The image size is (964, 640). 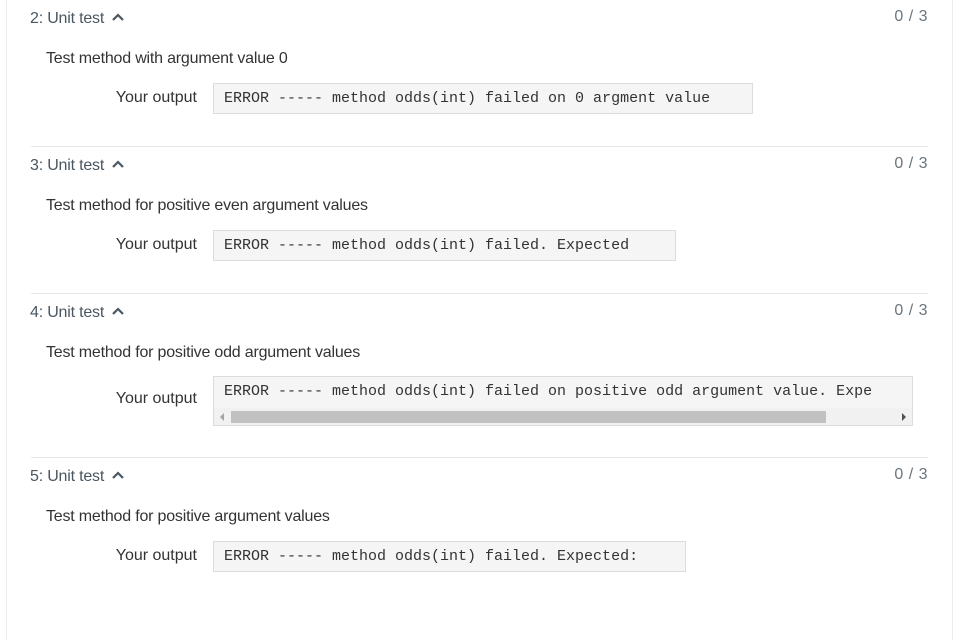 What do you see at coordinates (222, 417) in the screenshot?
I see `scroll-left-arrow-icon` at bounding box center [222, 417].